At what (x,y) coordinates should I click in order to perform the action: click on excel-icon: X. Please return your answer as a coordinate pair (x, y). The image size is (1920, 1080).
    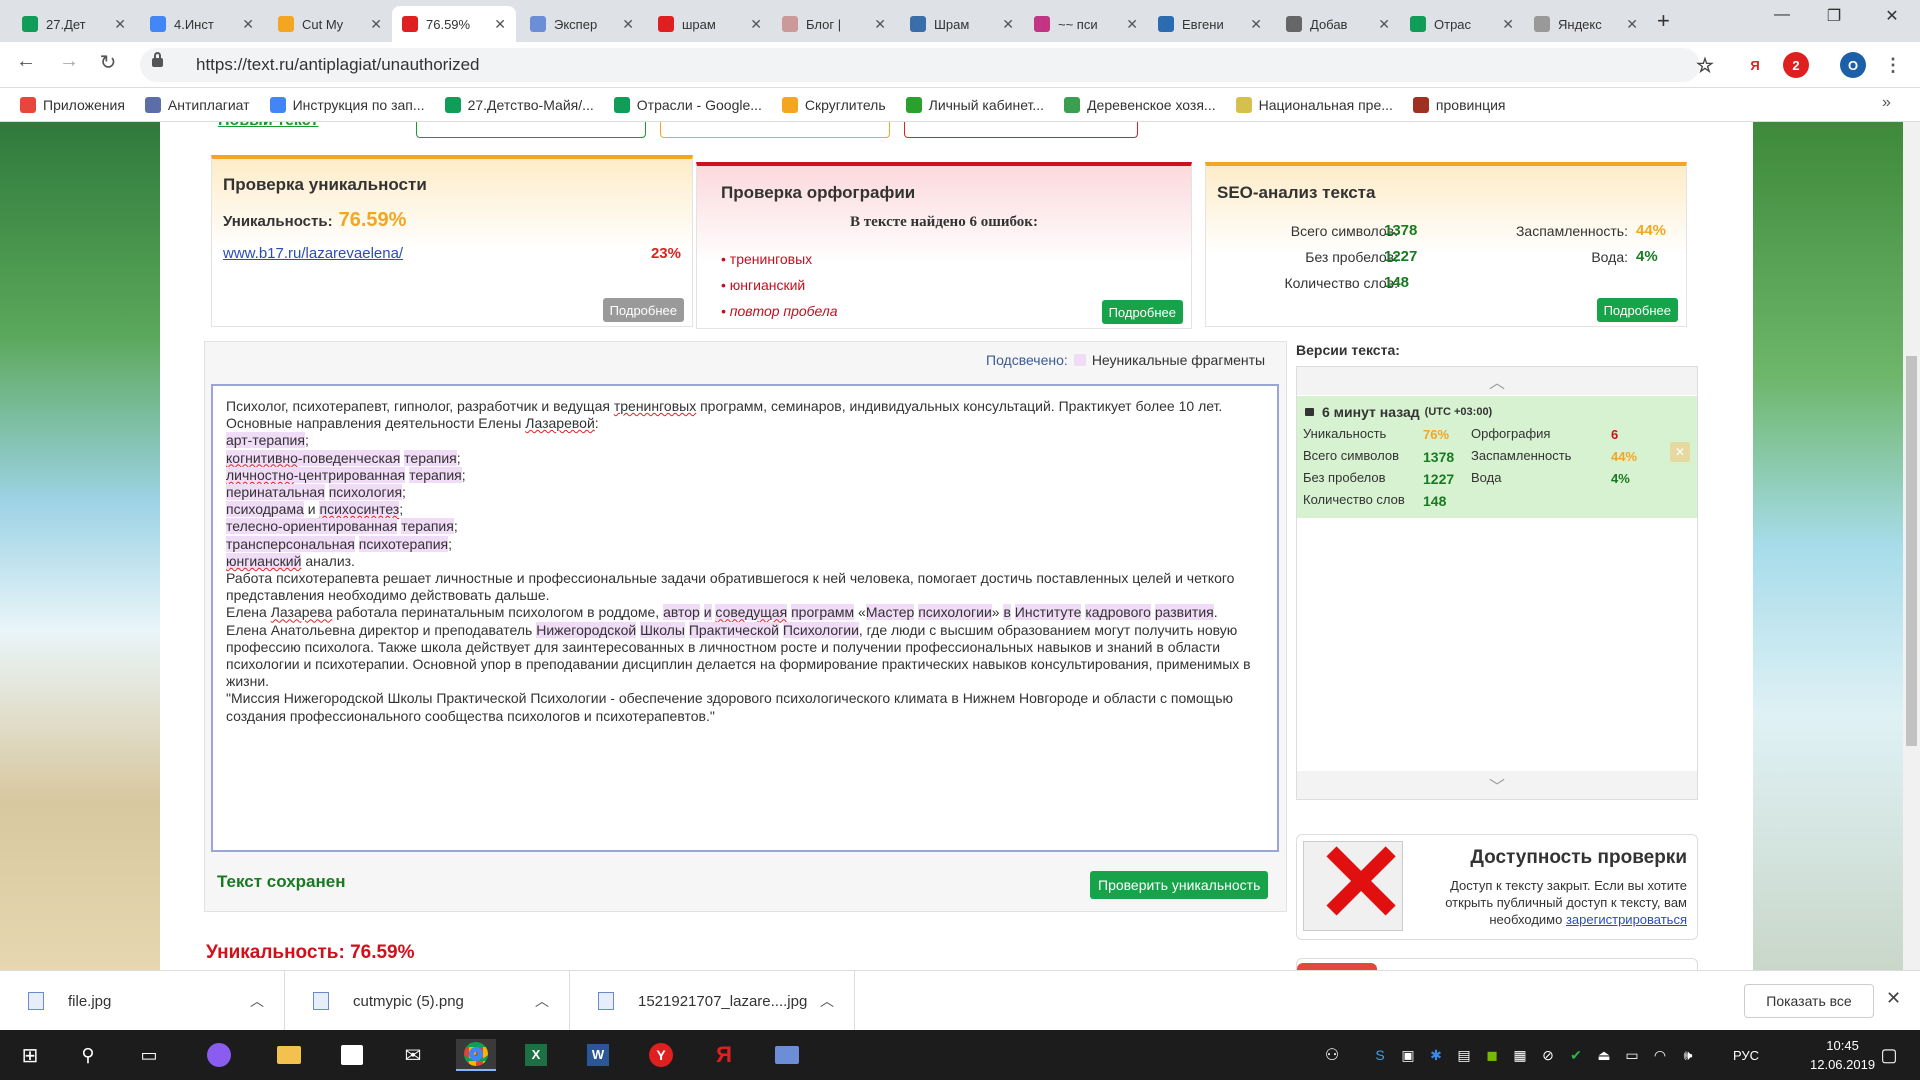
    Looking at the image, I should click on (536, 1055).